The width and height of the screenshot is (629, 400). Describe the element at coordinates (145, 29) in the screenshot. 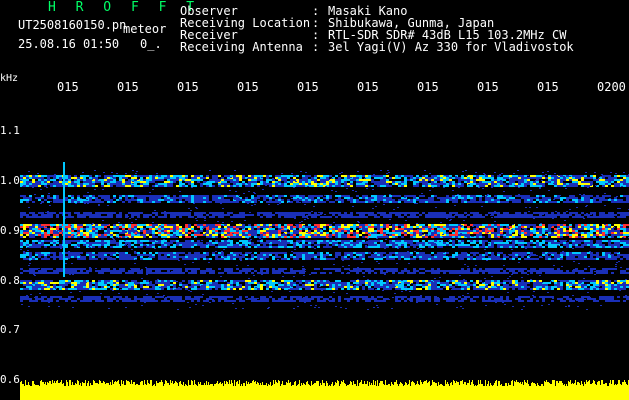

I see `observation-mode: meteor` at that location.